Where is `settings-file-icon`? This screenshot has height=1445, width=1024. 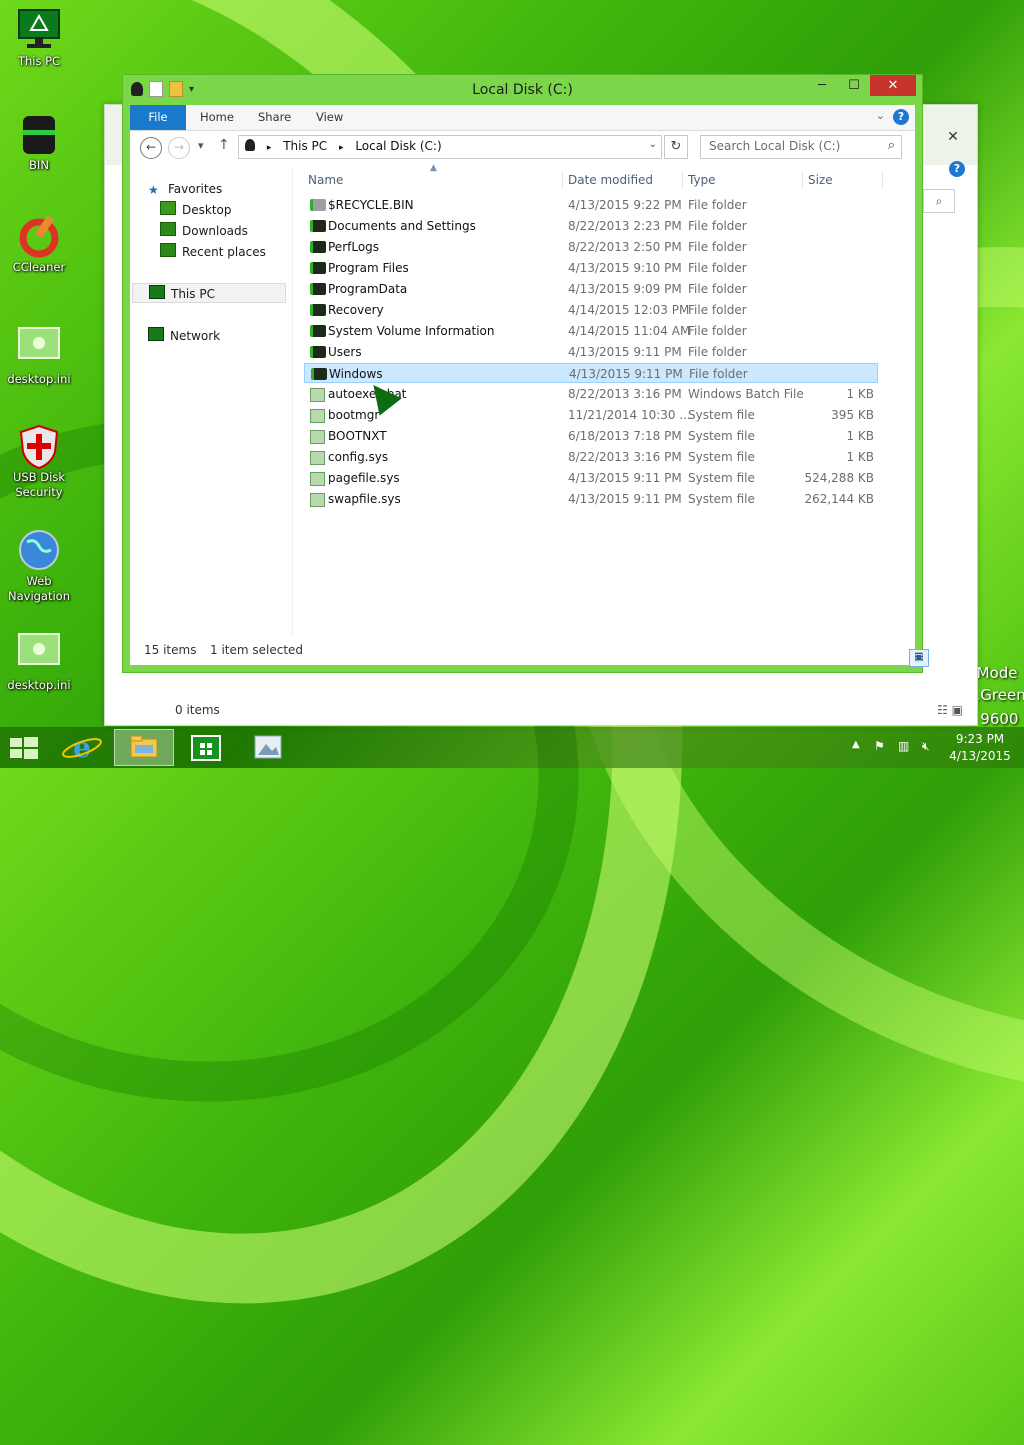 settings-file-icon is located at coordinates (39, 653).